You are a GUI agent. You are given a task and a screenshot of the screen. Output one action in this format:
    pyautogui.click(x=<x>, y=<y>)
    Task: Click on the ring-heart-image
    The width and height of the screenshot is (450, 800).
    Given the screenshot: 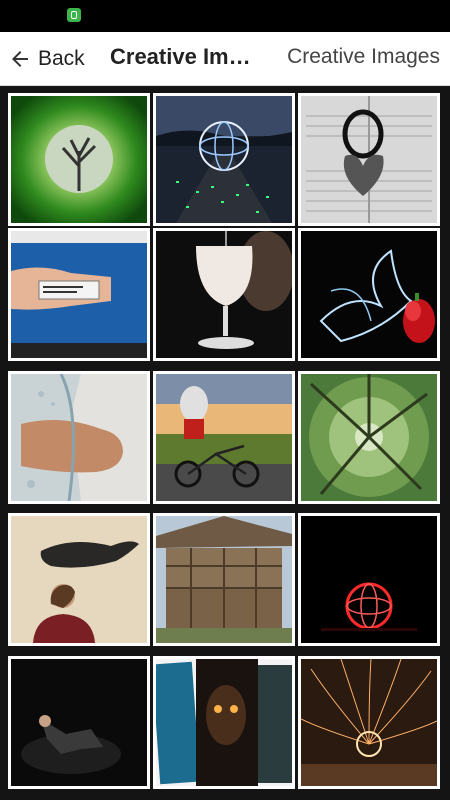 What is the action you would take?
    pyautogui.click(x=369, y=159)
    